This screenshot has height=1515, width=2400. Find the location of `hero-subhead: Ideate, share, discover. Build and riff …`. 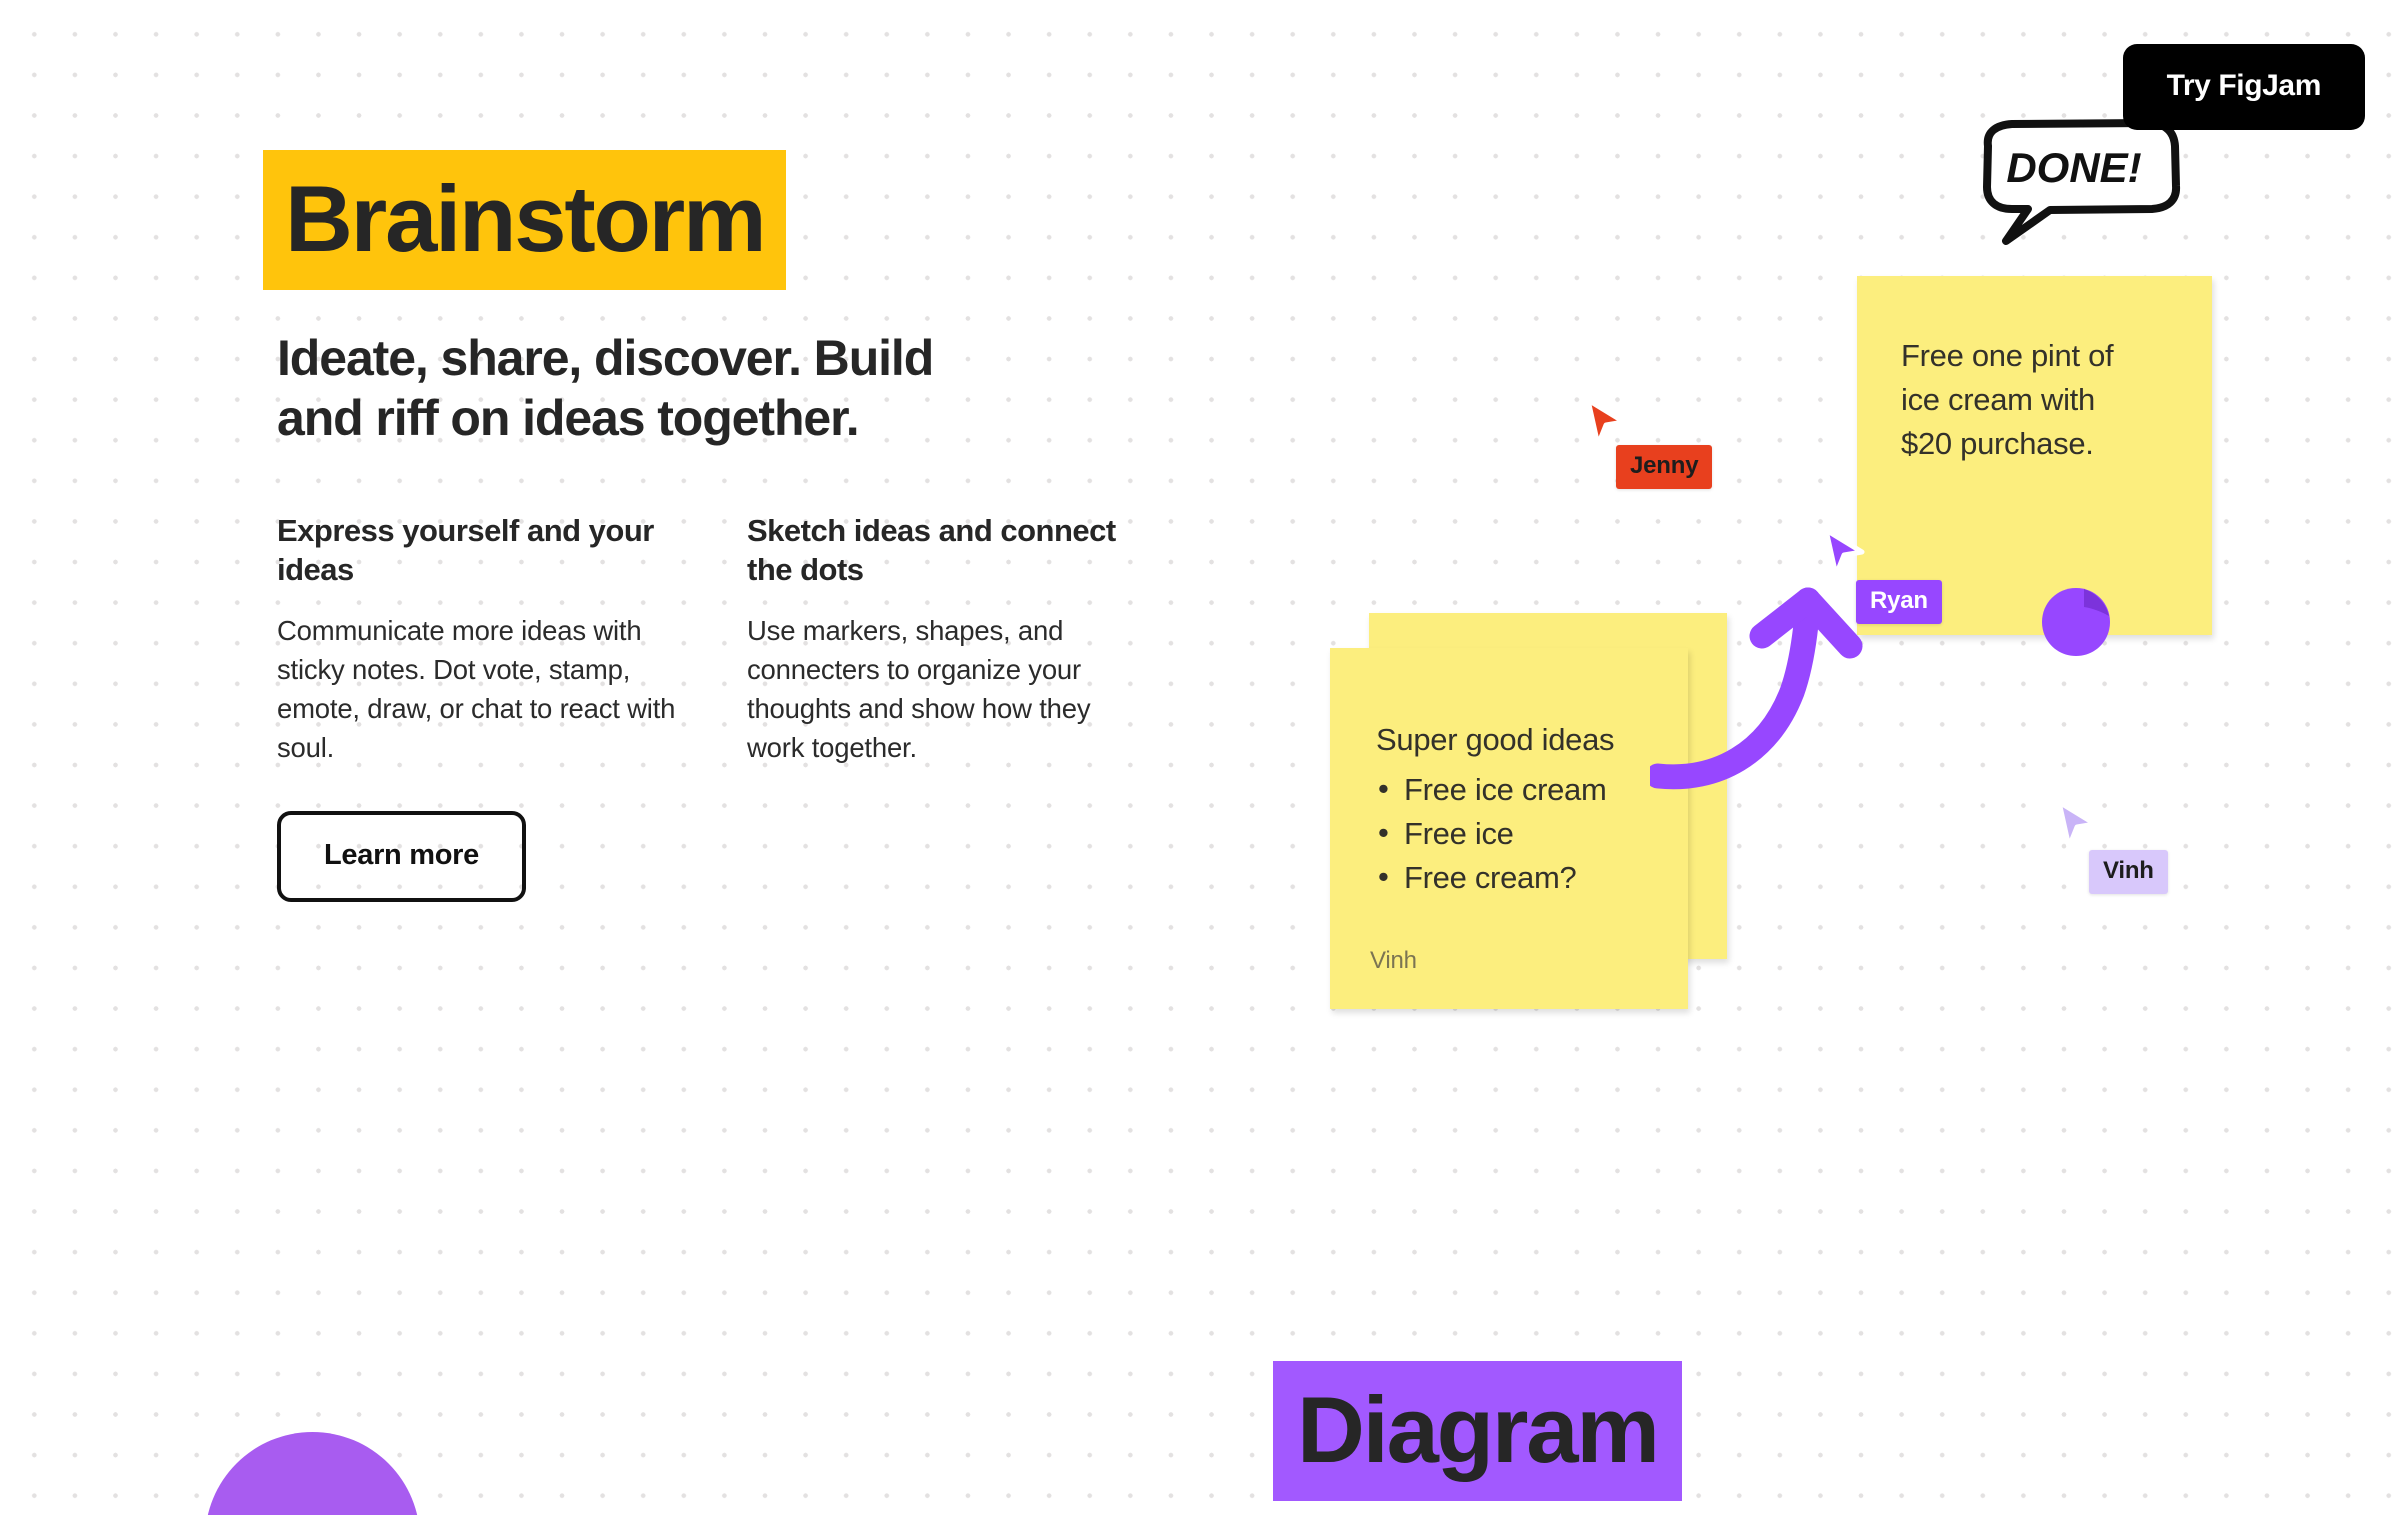

hero-subhead: Ideate, share, discover. Build and riff … is located at coordinates (605, 388).